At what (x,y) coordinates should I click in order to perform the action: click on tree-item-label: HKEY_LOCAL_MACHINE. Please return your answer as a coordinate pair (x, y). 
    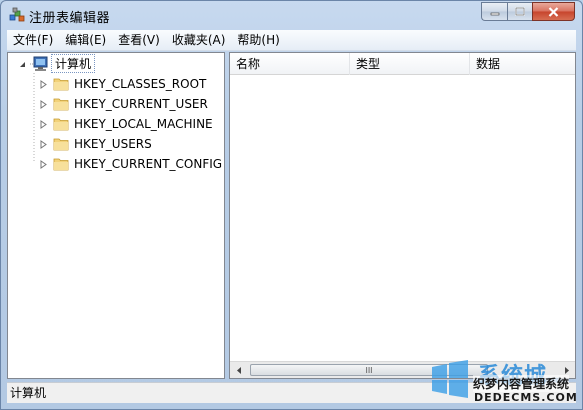
    Looking at the image, I should click on (143, 123).